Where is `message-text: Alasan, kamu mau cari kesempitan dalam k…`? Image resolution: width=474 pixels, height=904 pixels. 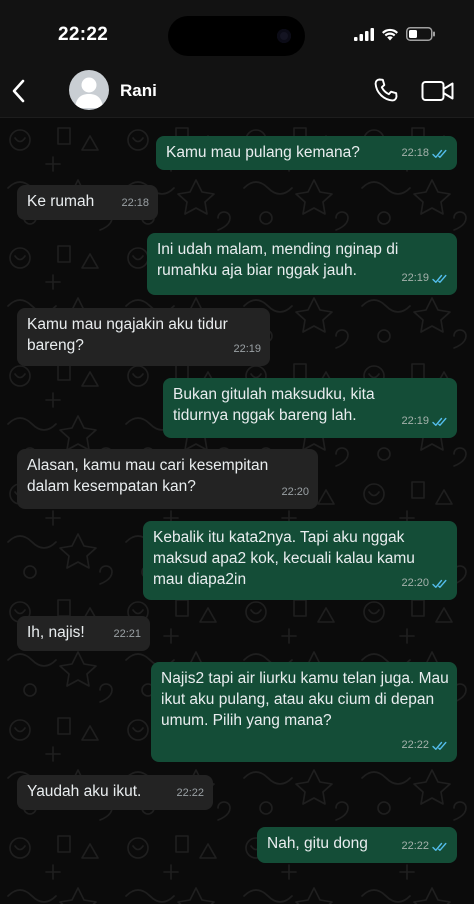
message-text: Alasan, kamu mau cari kesempitan dalam k… is located at coordinates (148, 476).